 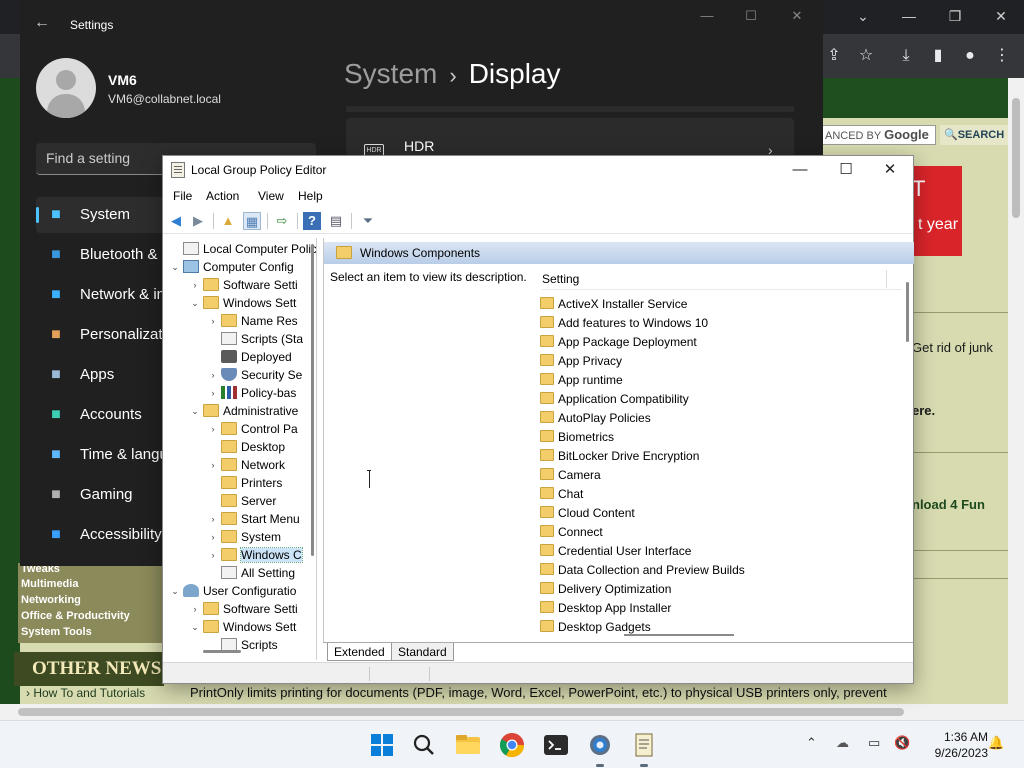 I want to click on menu-file: File, so click(x=182, y=196).